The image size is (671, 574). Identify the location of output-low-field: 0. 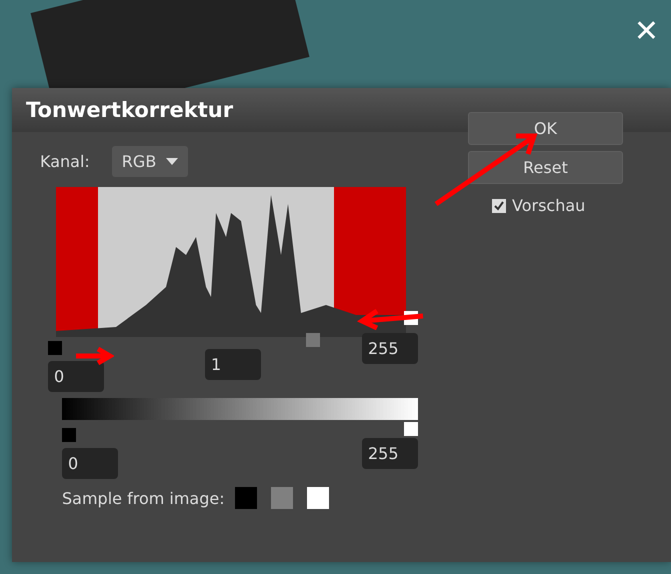
(90, 463).